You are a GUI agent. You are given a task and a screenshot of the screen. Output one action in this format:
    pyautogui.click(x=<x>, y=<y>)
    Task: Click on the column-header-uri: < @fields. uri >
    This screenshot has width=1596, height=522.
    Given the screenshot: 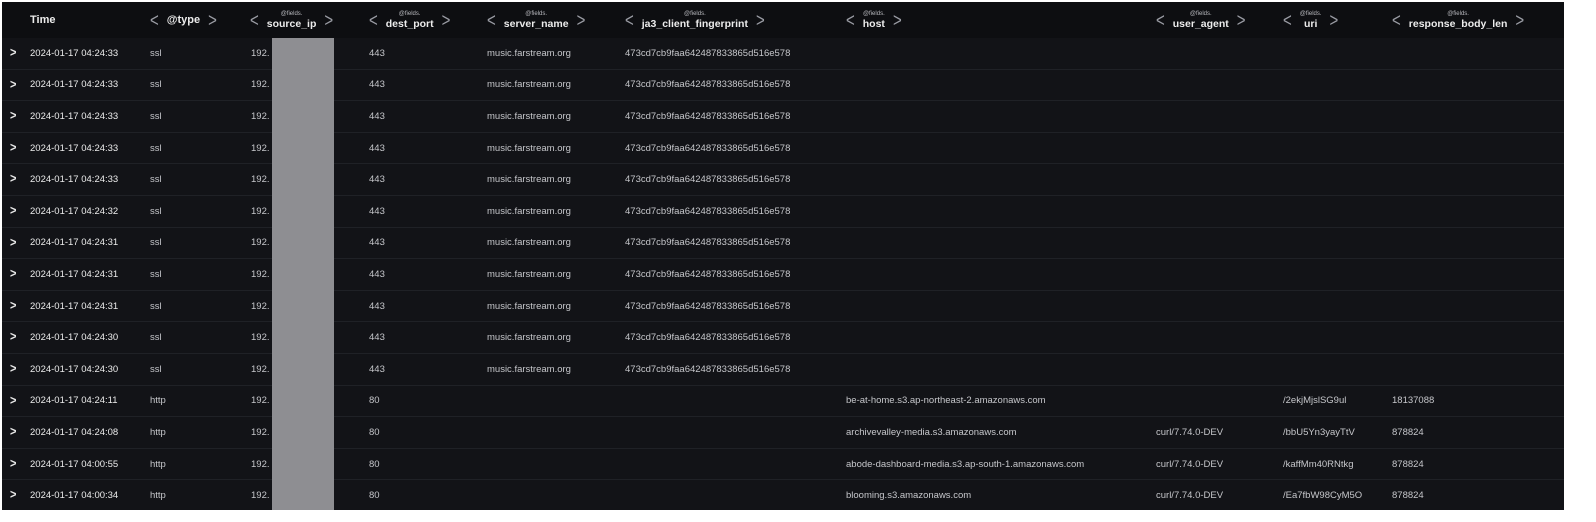 What is the action you would take?
    pyautogui.click(x=1310, y=20)
    